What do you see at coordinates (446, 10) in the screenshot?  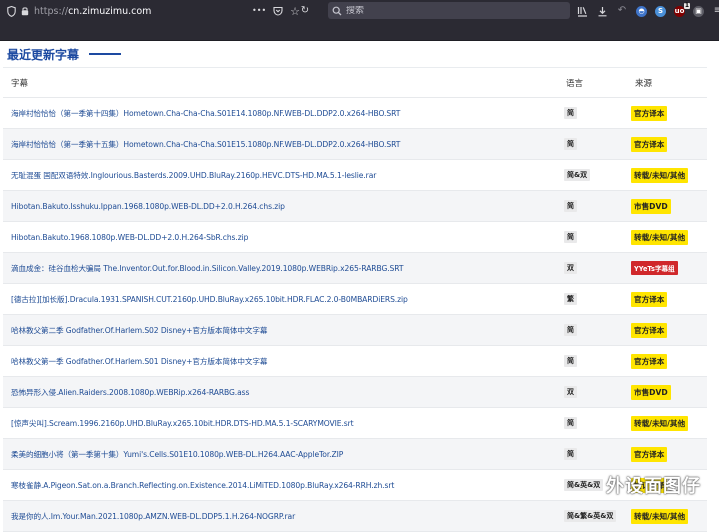 I see `search-input` at bounding box center [446, 10].